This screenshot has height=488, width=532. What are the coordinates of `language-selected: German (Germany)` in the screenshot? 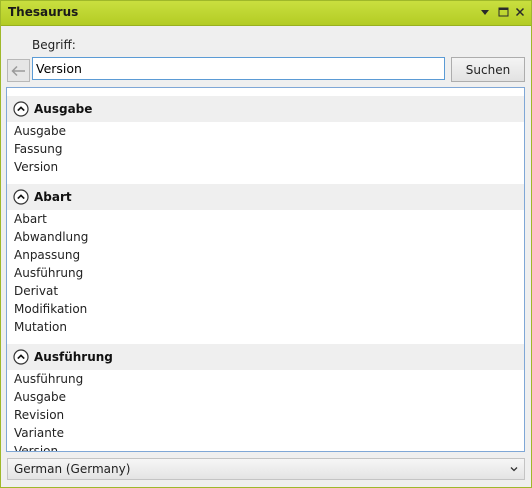 It's located at (72, 469).